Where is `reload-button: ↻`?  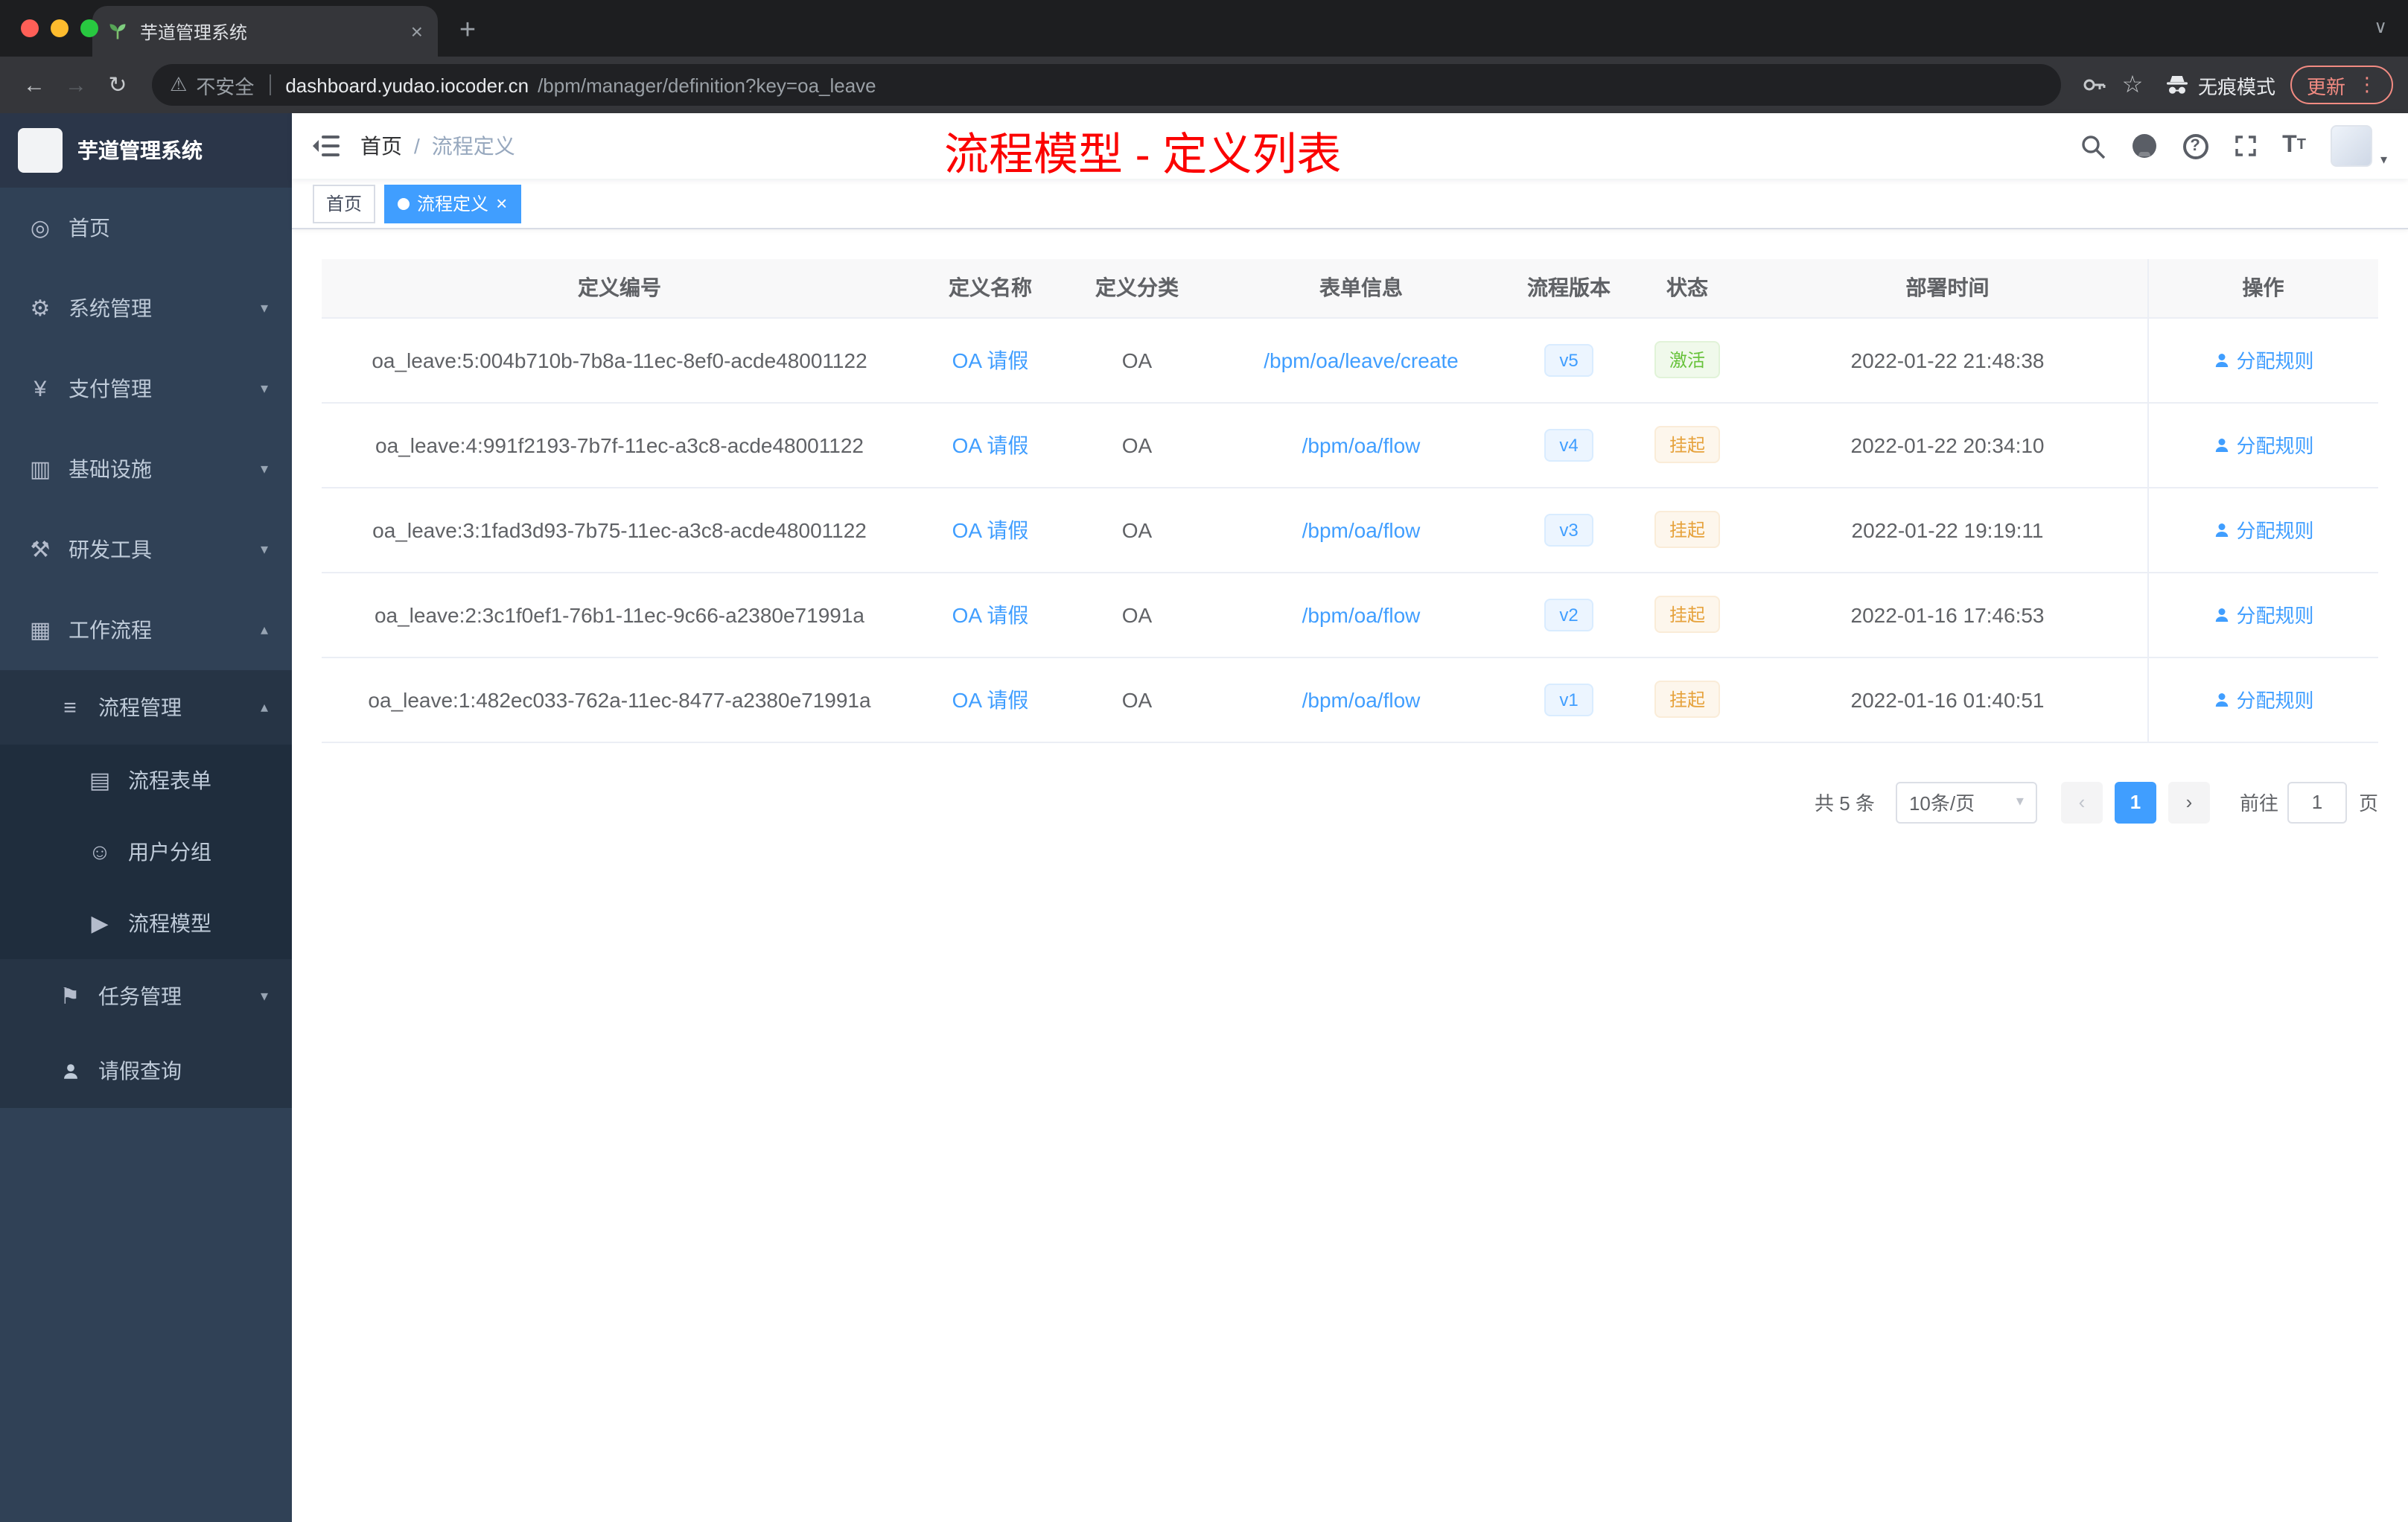 reload-button: ↻ is located at coordinates (117, 85).